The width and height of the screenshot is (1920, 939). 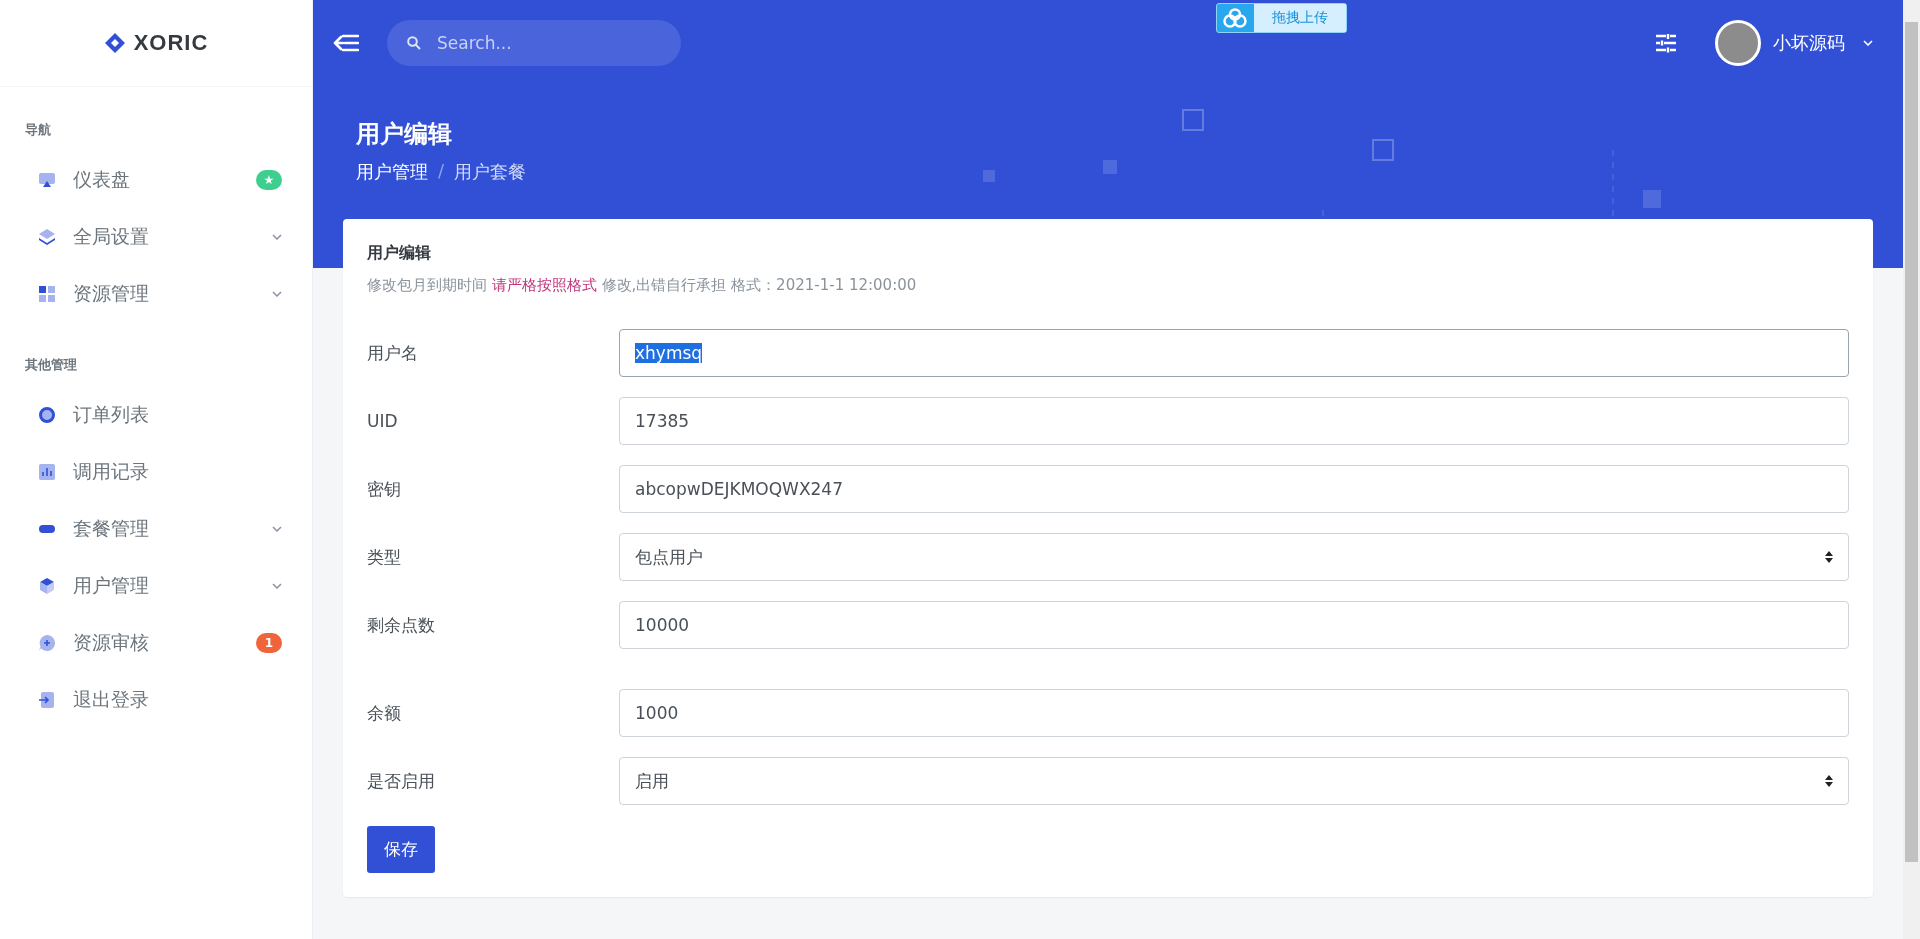 What do you see at coordinates (1234, 557) in the screenshot?
I see `select-field: 包点用户` at bounding box center [1234, 557].